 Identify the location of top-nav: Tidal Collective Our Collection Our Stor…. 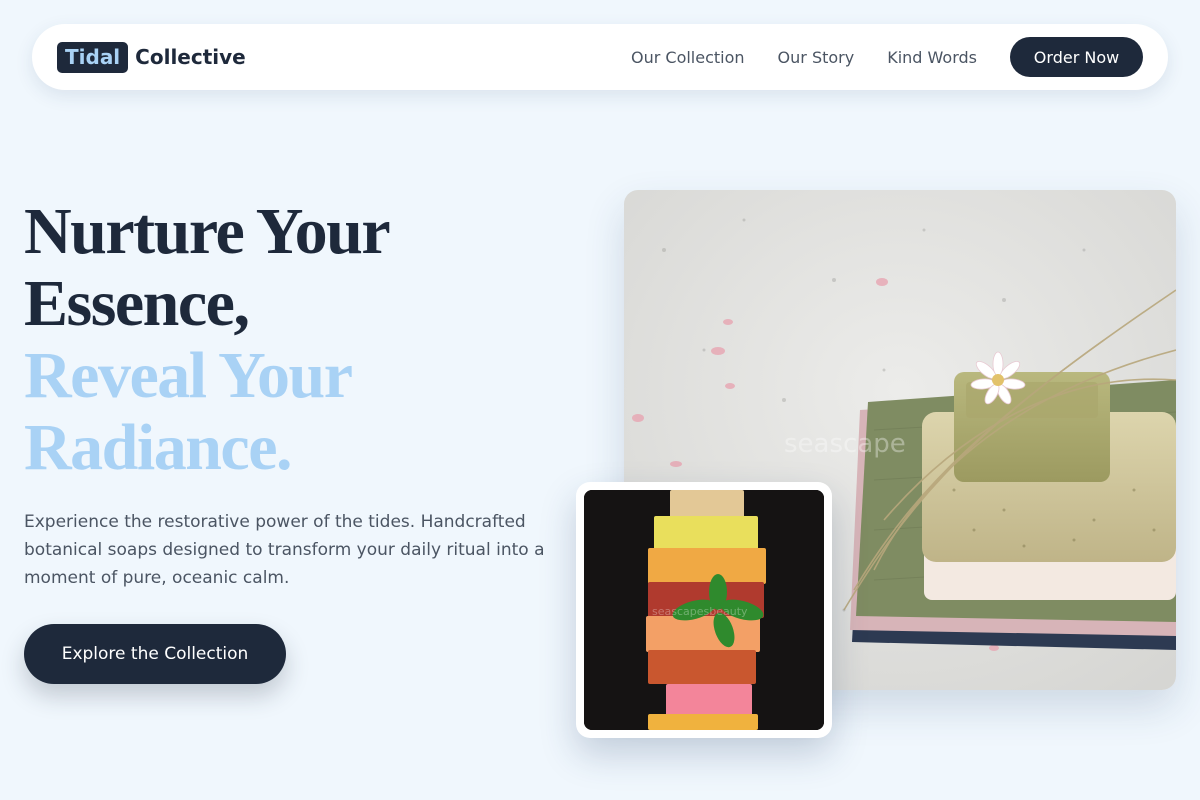
(600, 57).